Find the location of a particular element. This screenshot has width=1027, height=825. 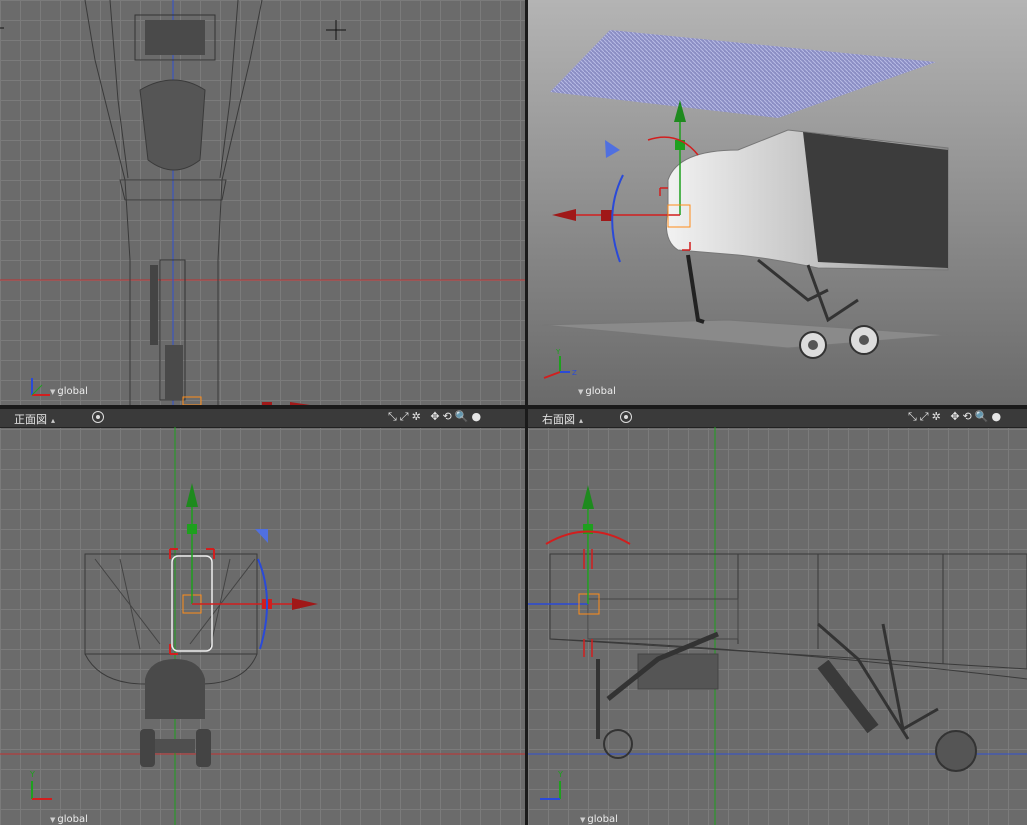

axis-z-label: Z is located at coordinates (574, 373).